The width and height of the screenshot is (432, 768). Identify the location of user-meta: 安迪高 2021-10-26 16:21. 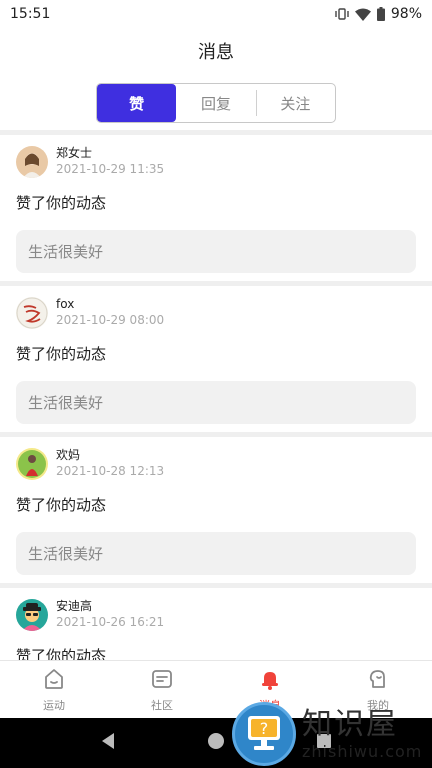
(110, 614).